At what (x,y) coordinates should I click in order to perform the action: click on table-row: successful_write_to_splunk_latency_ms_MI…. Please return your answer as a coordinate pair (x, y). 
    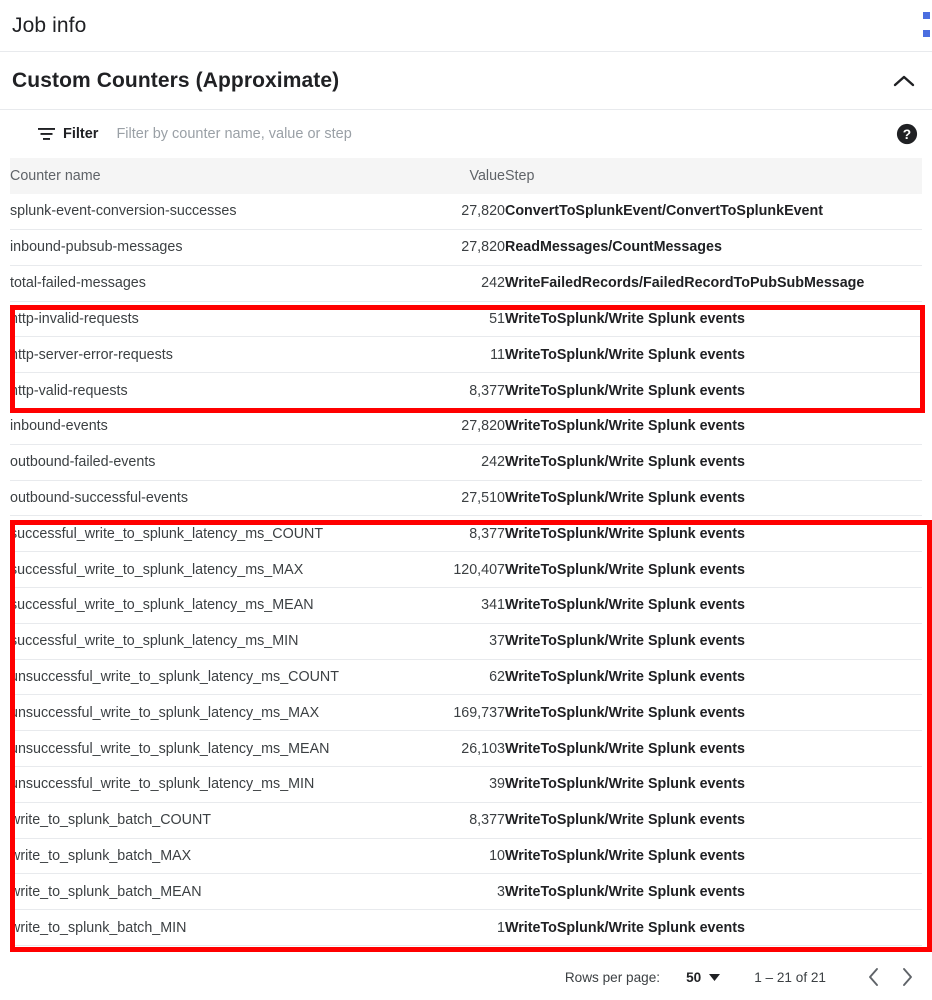
    Looking at the image, I should click on (466, 641).